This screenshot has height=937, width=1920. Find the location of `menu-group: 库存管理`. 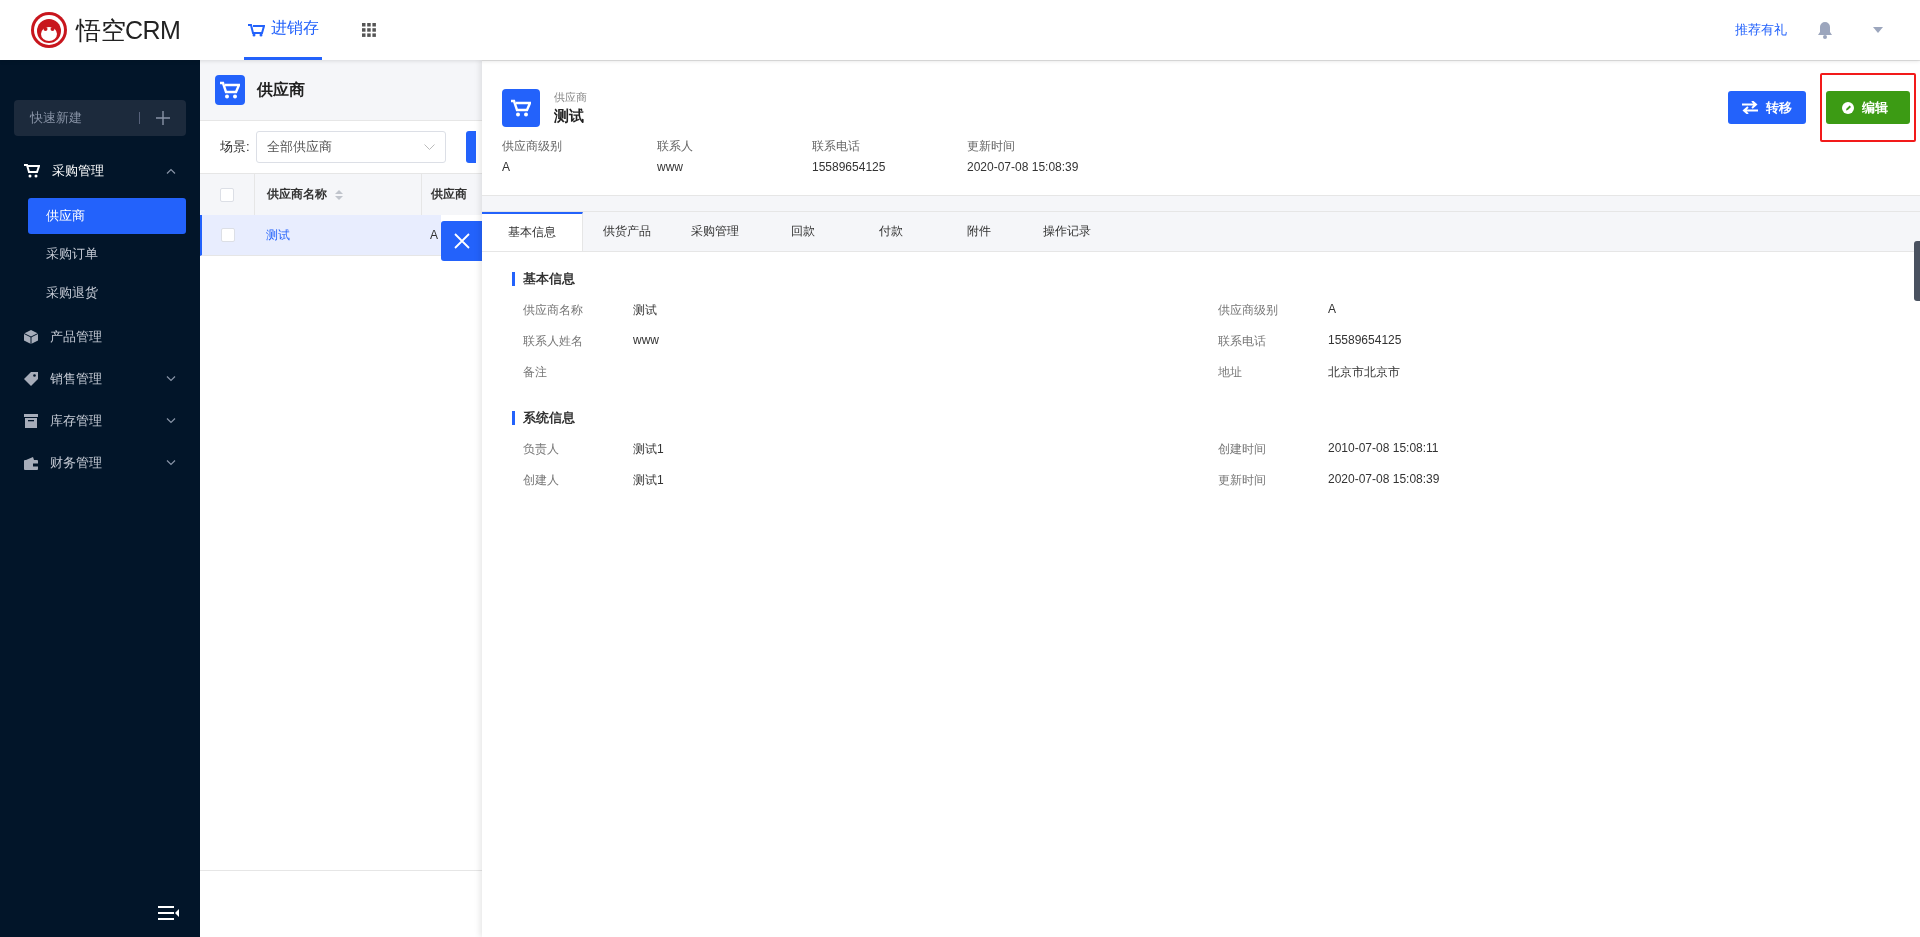

menu-group: 库存管理 is located at coordinates (100, 421).